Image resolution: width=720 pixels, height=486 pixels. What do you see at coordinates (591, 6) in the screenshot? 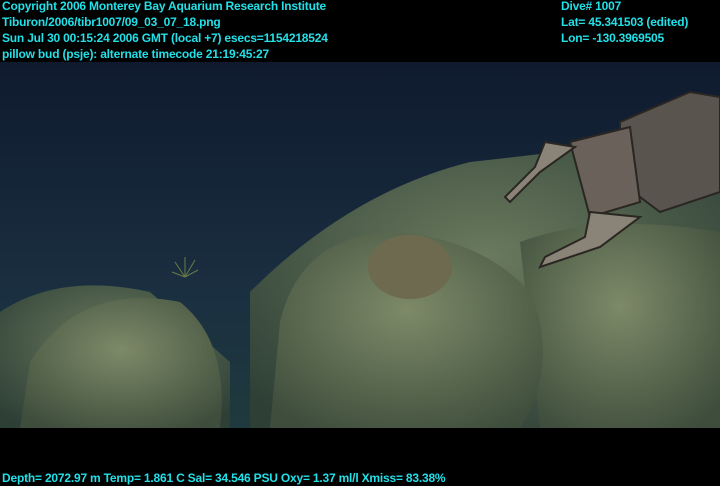
I see `dive-number: Dive# 1007` at bounding box center [591, 6].